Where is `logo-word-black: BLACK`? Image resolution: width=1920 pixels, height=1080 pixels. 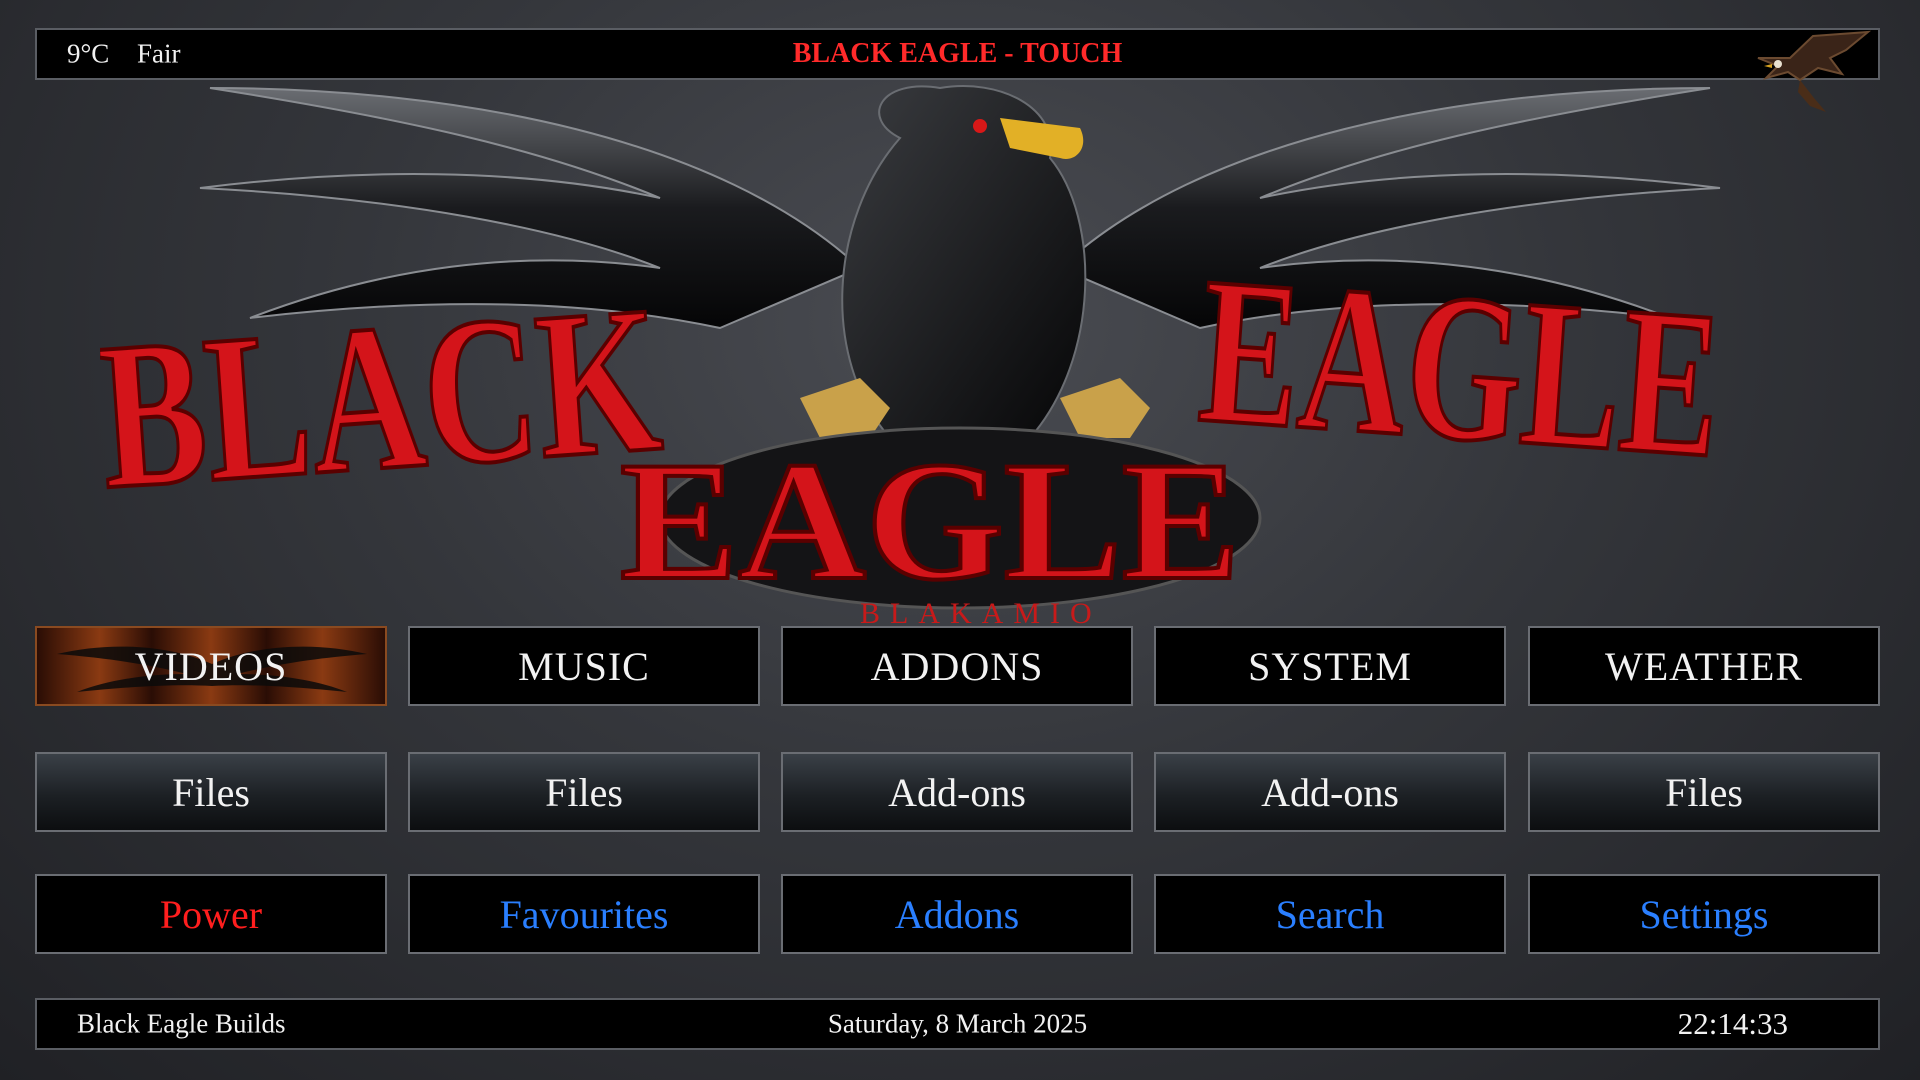
logo-word-black: BLACK is located at coordinates (383, 398).